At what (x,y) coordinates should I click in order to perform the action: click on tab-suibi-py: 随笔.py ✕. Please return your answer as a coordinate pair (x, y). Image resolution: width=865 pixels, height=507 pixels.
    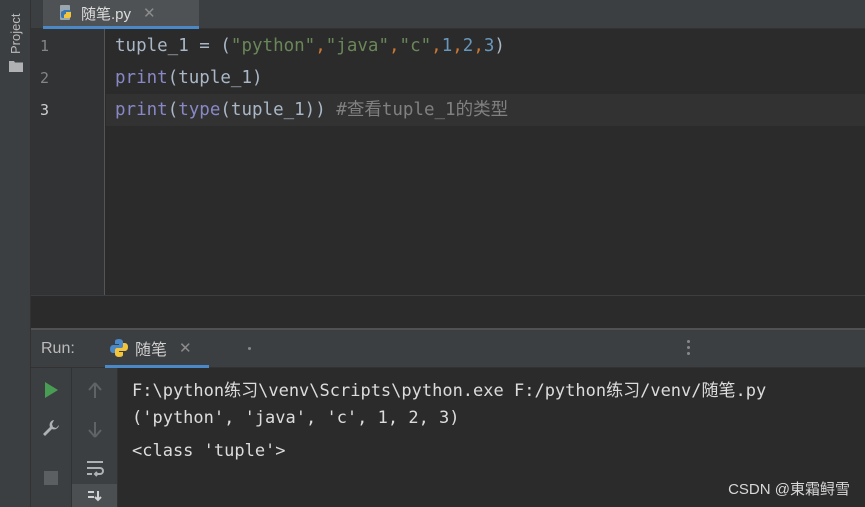
    Looking at the image, I should click on (121, 14).